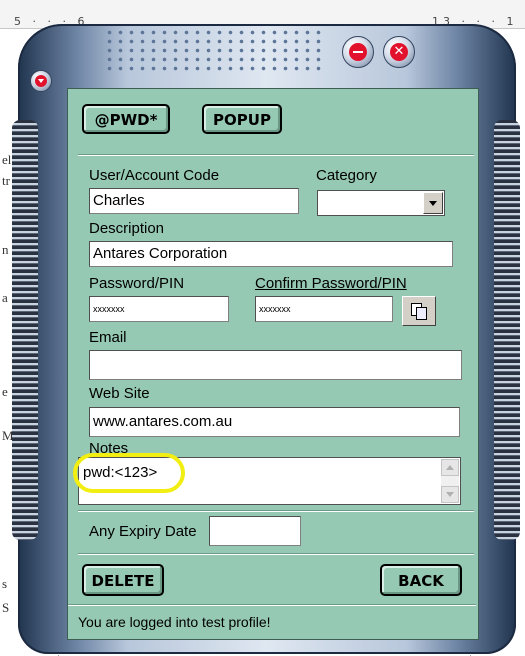 The height and width of the screenshot is (656, 525). What do you see at coordinates (450, 494) in the screenshot?
I see `scroll-down-icon` at bounding box center [450, 494].